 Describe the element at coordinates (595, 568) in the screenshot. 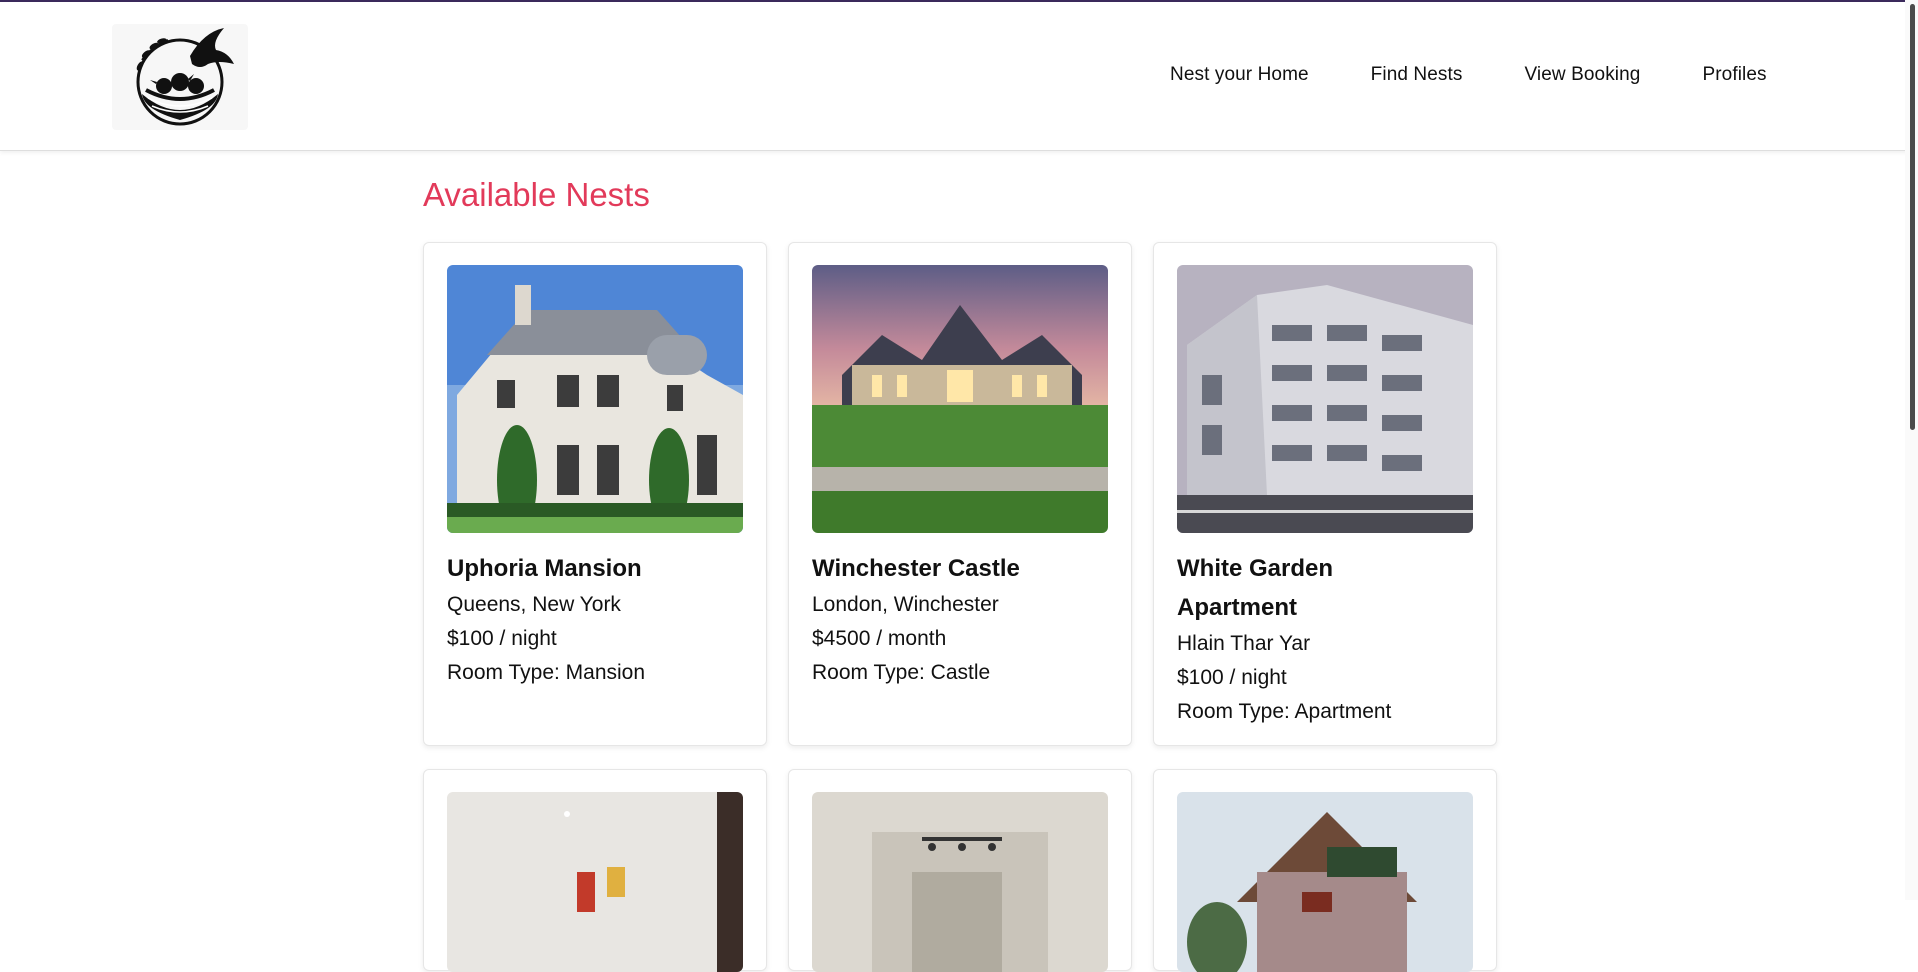

I see `listing-title: Uphoria Mansion` at that location.